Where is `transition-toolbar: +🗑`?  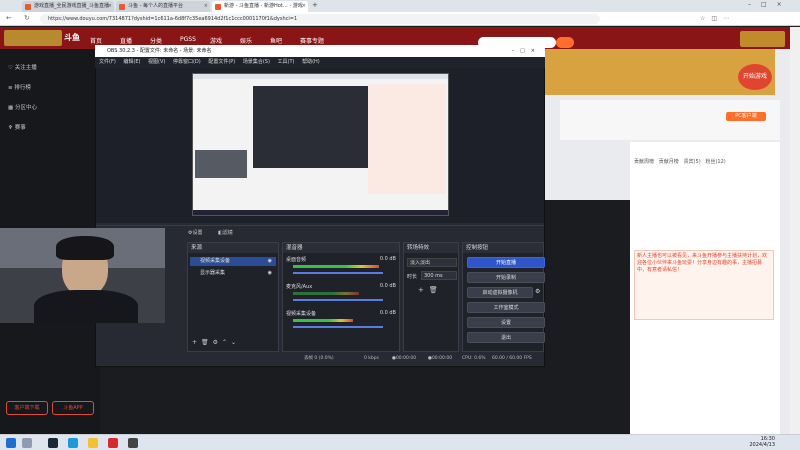
transition-toolbar: +🗑 is located at coordinates (430, 290).